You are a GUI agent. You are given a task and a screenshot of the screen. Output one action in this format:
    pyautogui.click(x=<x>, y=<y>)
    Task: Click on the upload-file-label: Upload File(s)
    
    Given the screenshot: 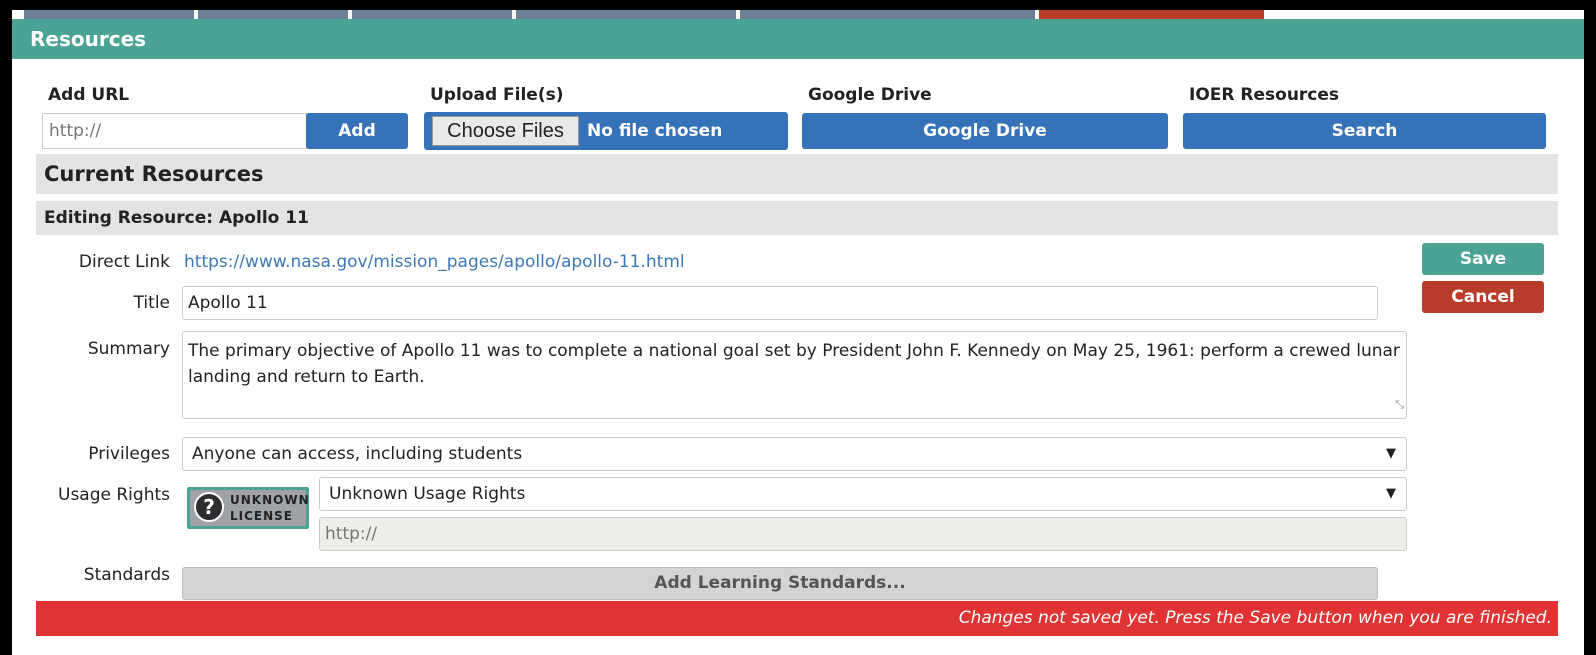 What is the action you would take?
    pyautogui.click(x=497, y=95)
    